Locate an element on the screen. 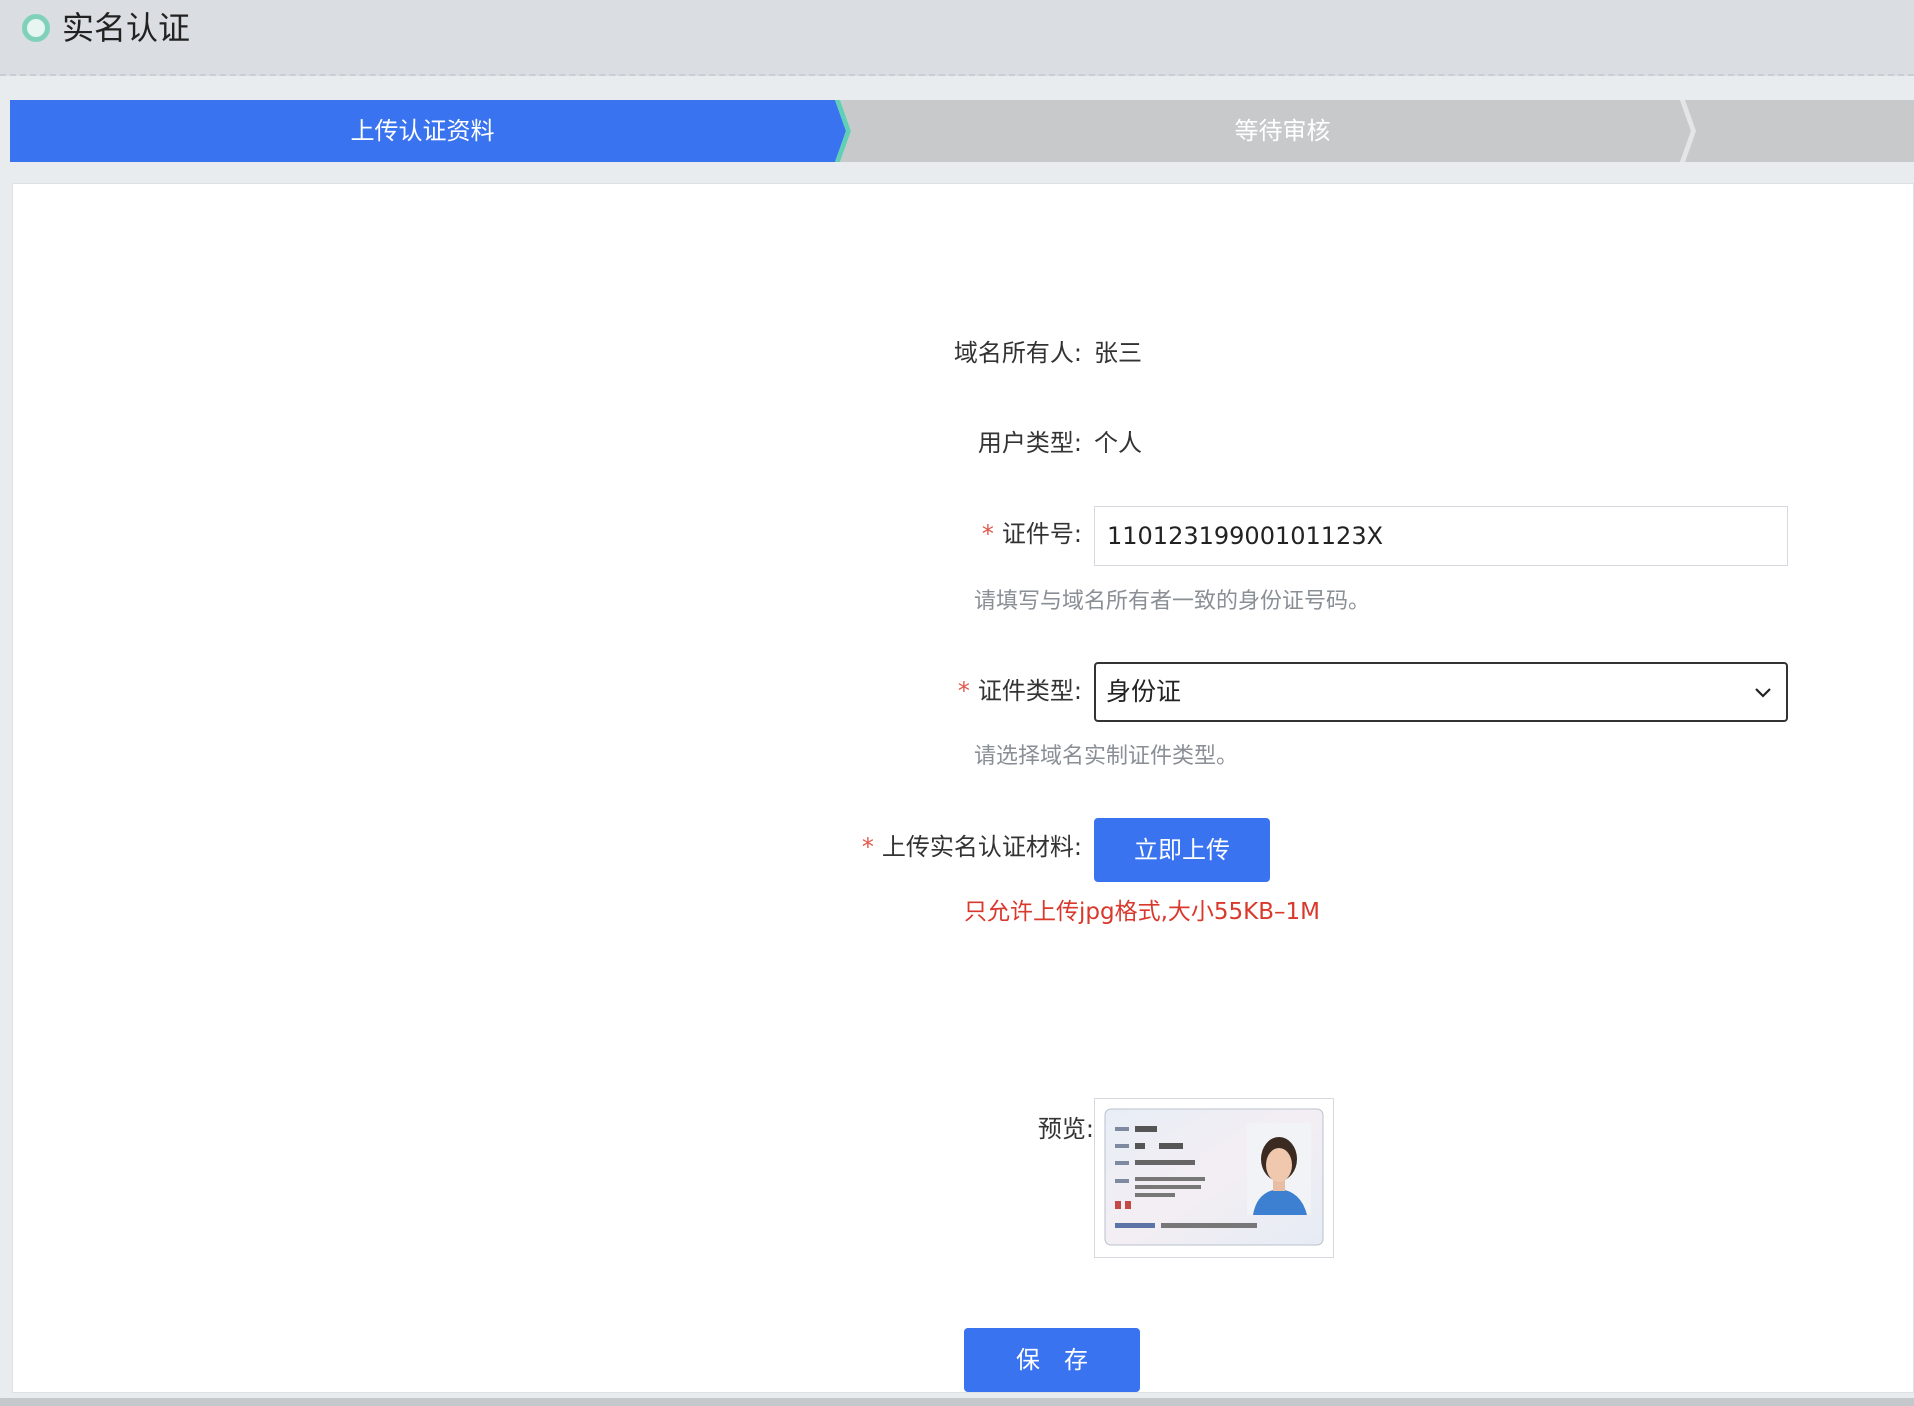 This screenshot has width=1914, height=1406. upload-label: 上传实名认证材料: is located at coordinates (981, 847).